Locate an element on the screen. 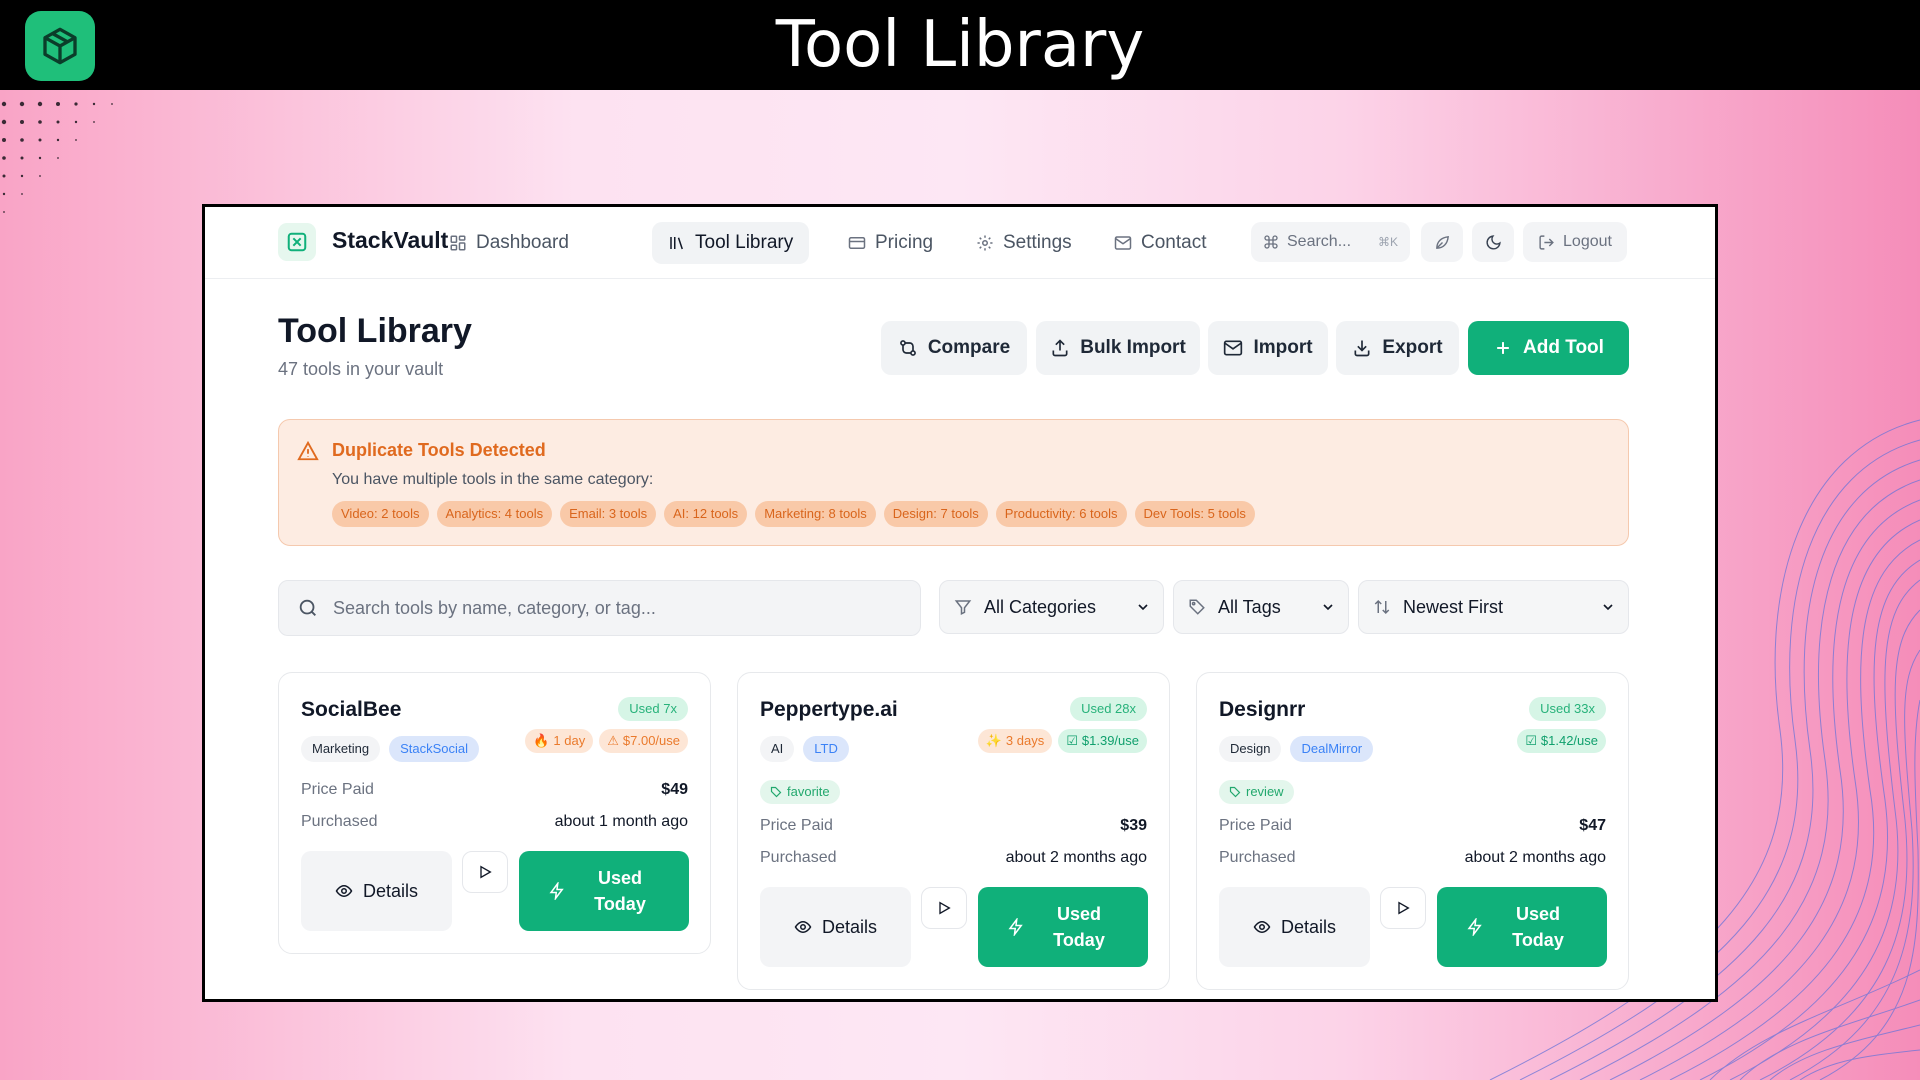 This screenshot has height=1080, width=1920. duplicate-chip: Marketing: 8 tools is located at coordinates (815, 514).